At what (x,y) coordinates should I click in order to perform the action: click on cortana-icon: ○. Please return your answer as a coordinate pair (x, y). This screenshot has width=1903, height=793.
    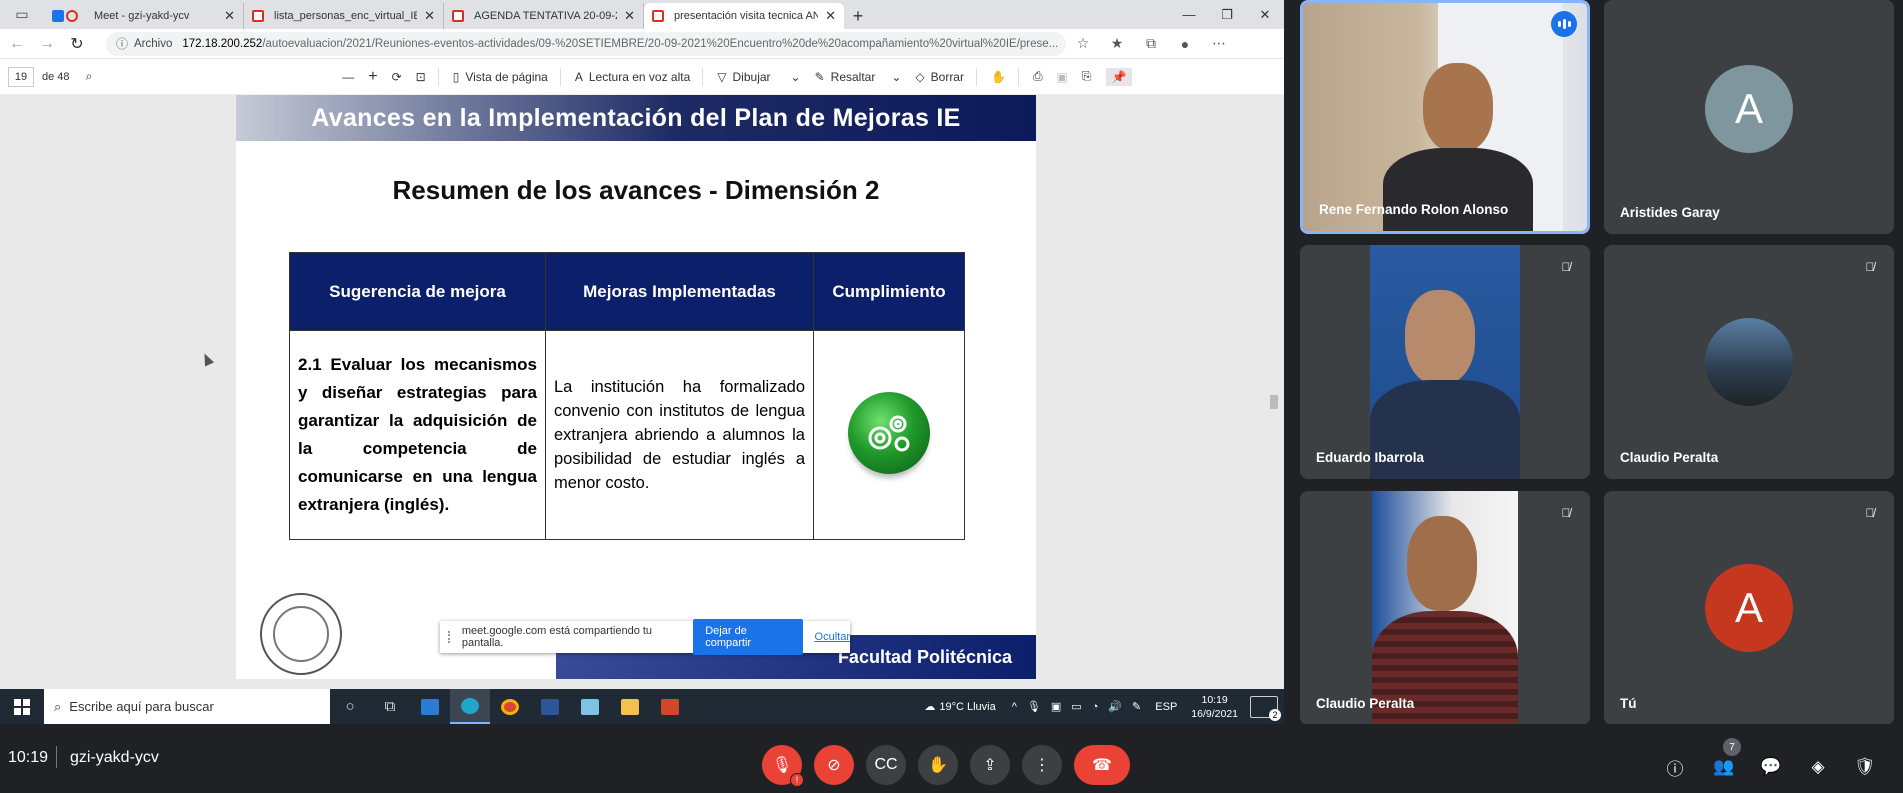
    Looking at the image, I should click on (350, 706).